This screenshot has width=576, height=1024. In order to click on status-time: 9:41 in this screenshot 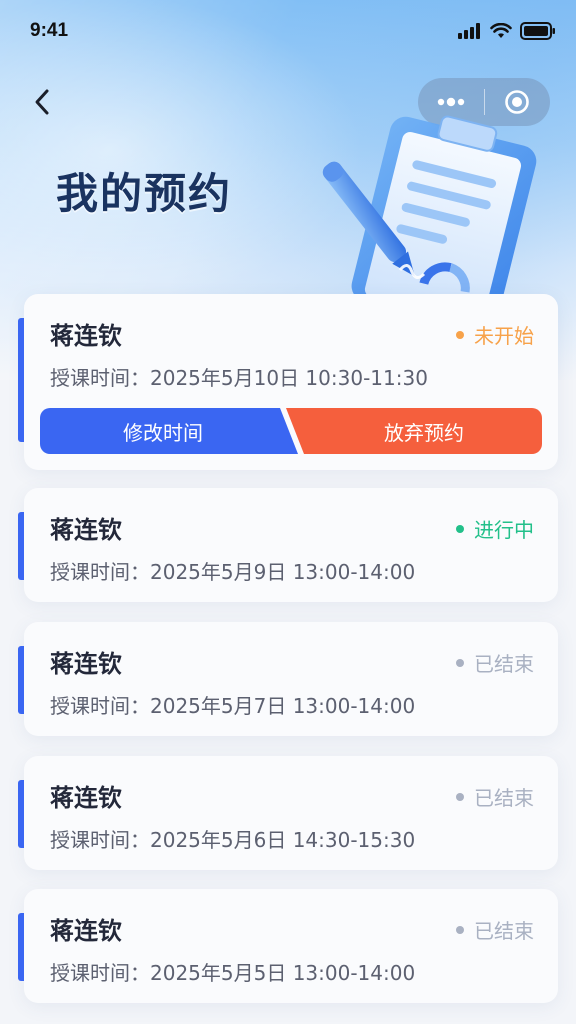, I will do `click(49, 30)`.